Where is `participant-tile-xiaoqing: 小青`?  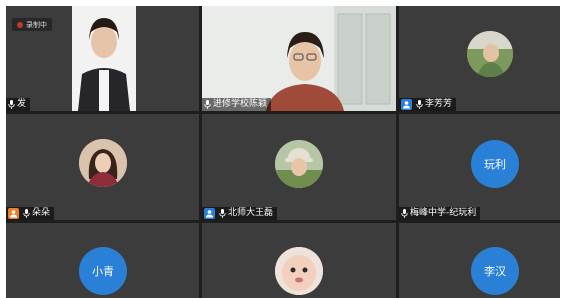 participant-tile-xiaoqing: 小青 is located at coordinates (102, 260).